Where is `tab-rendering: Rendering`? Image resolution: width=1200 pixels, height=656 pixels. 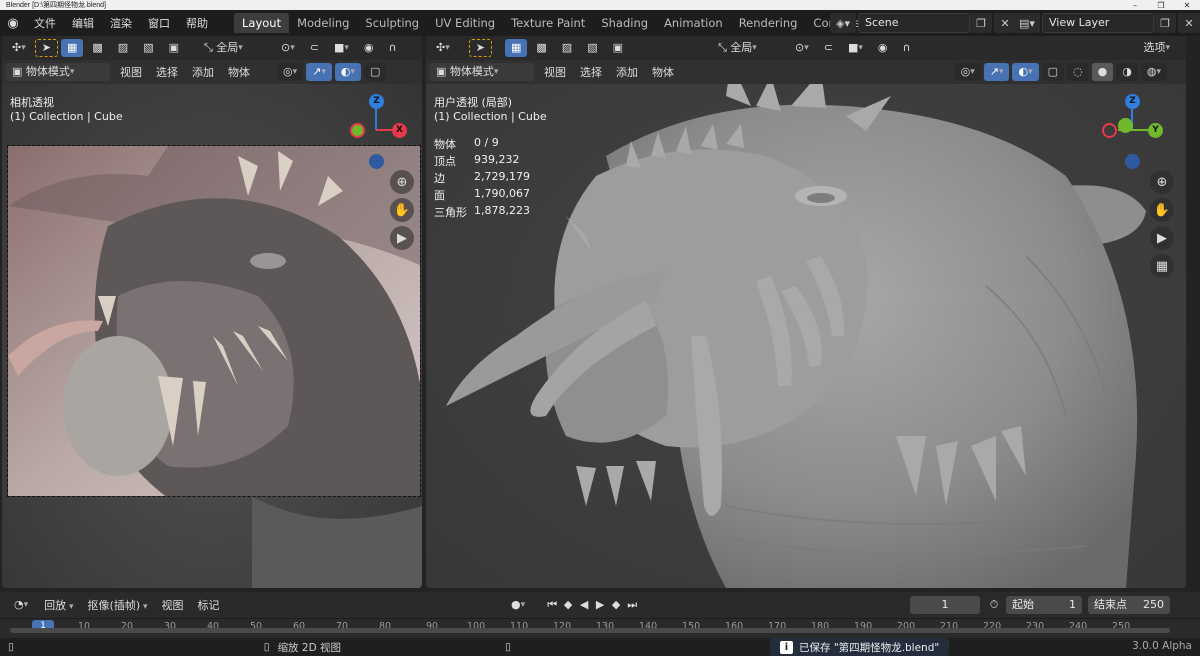
tab-rendering: Rendering is located at coordinates (768, 23).